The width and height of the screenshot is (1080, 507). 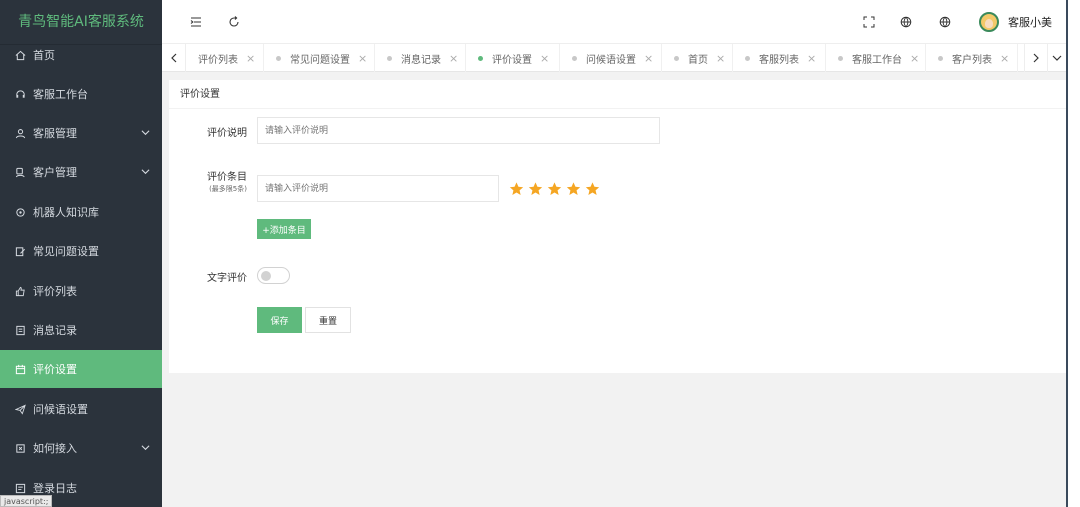 I want to click on user-icon, so click(x=20, y=133).